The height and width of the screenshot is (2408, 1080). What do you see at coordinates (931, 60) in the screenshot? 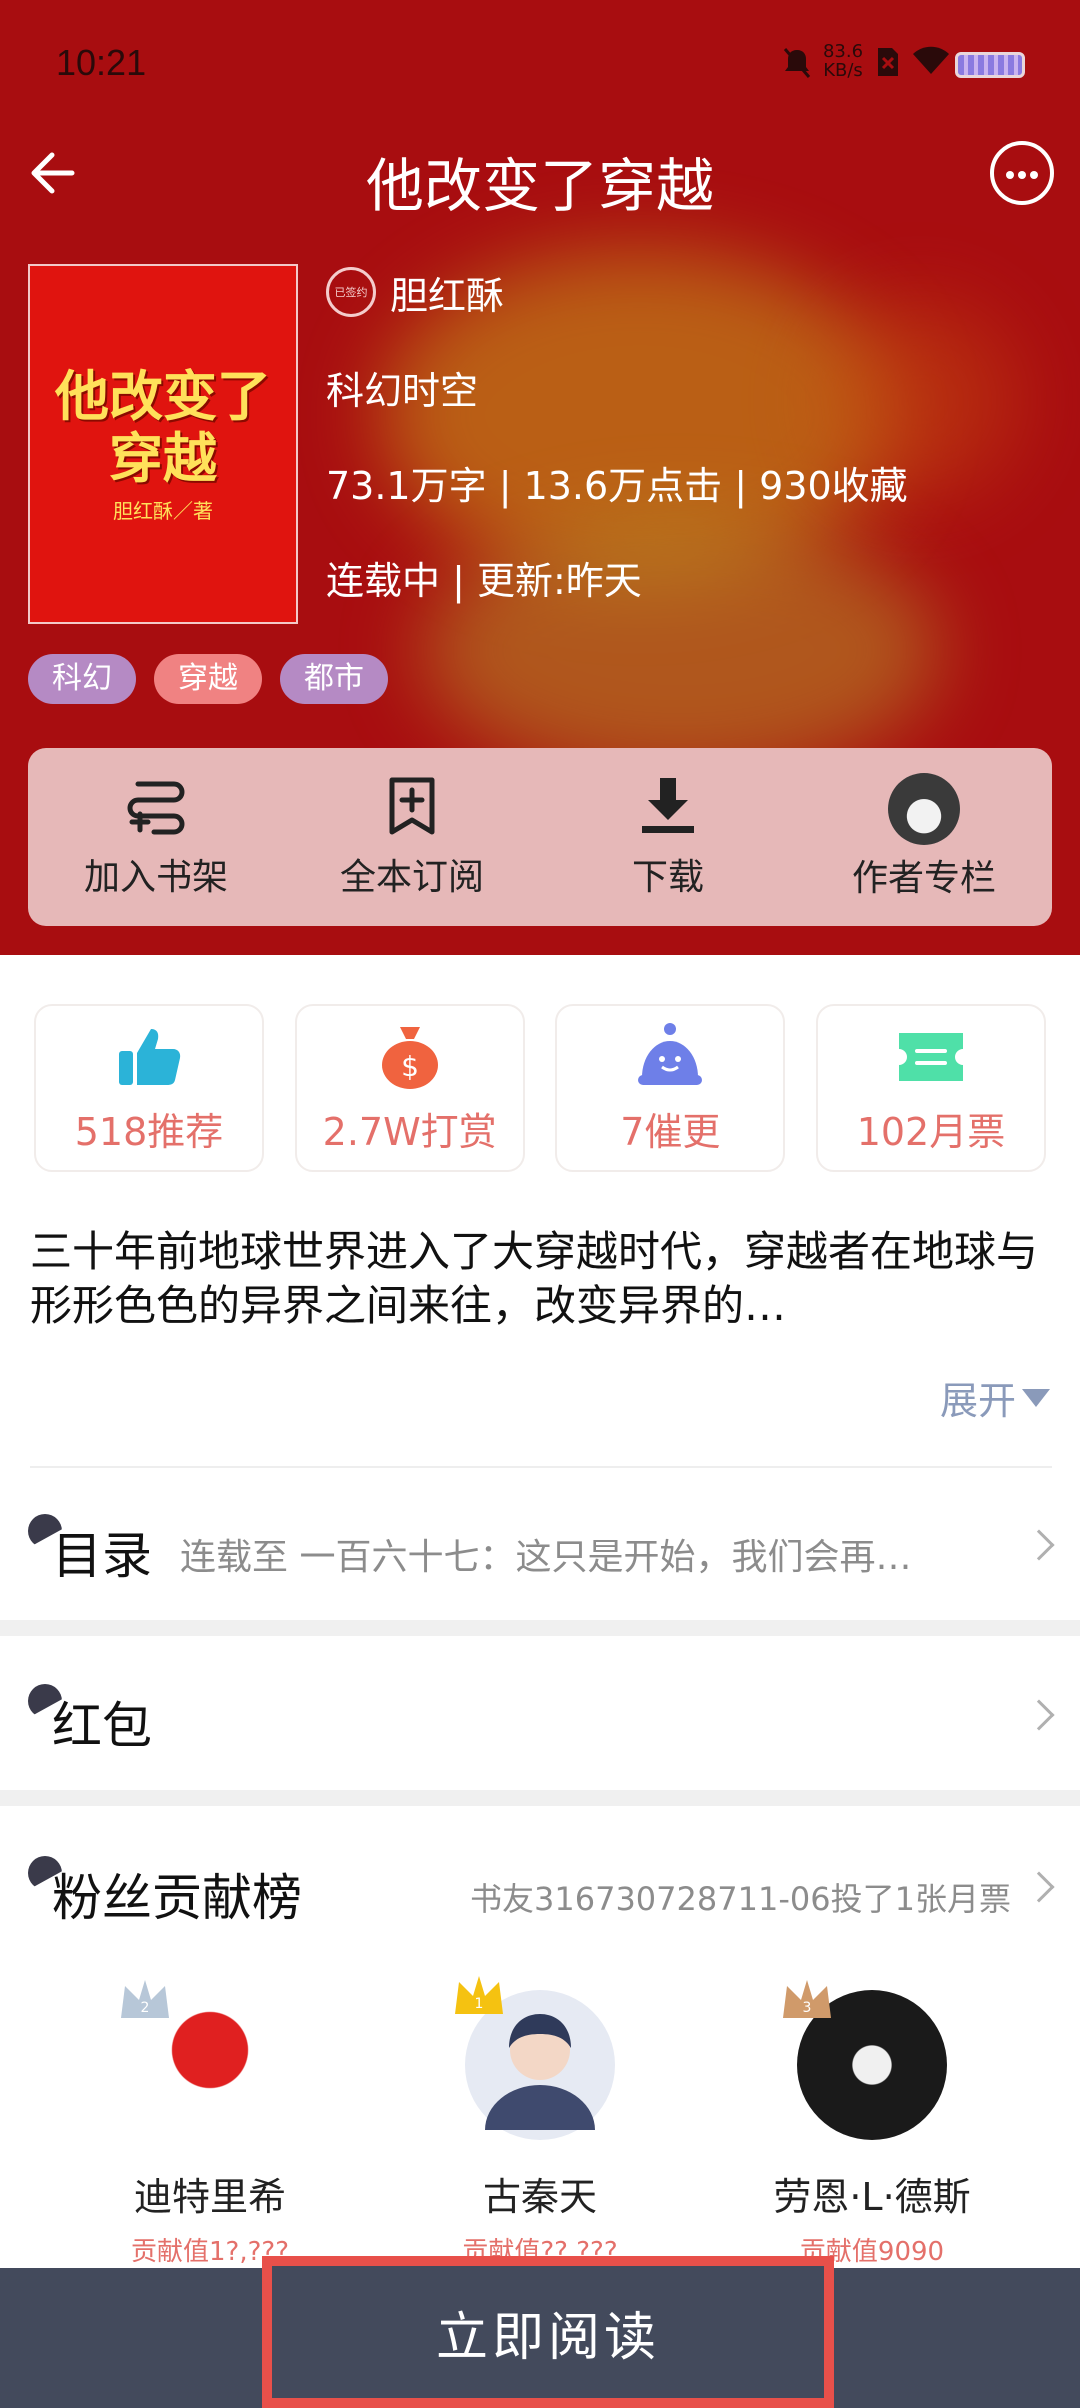
I see `wifi-icon` at bounding box center [931, 60].